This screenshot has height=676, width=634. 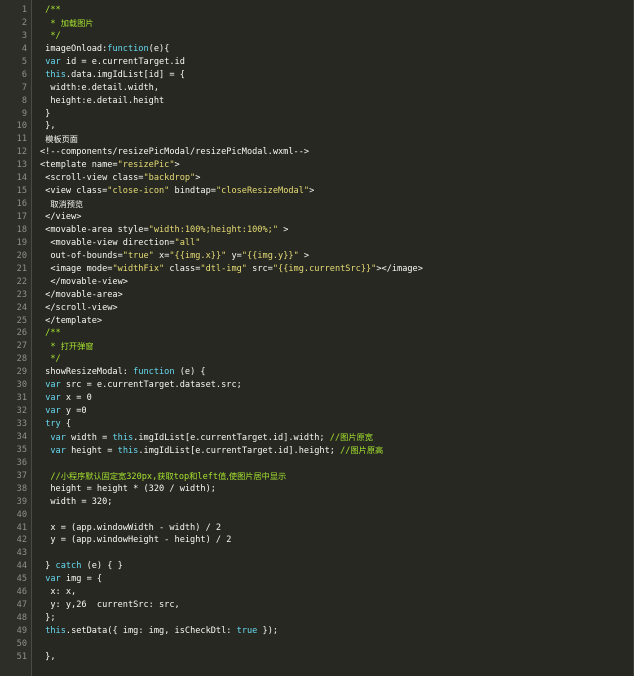 What do you see at coordinates (316, 49) in the screenshot?
I see `code-line: 4 imageOnload:function(e){` at bounding box center [316, 49].